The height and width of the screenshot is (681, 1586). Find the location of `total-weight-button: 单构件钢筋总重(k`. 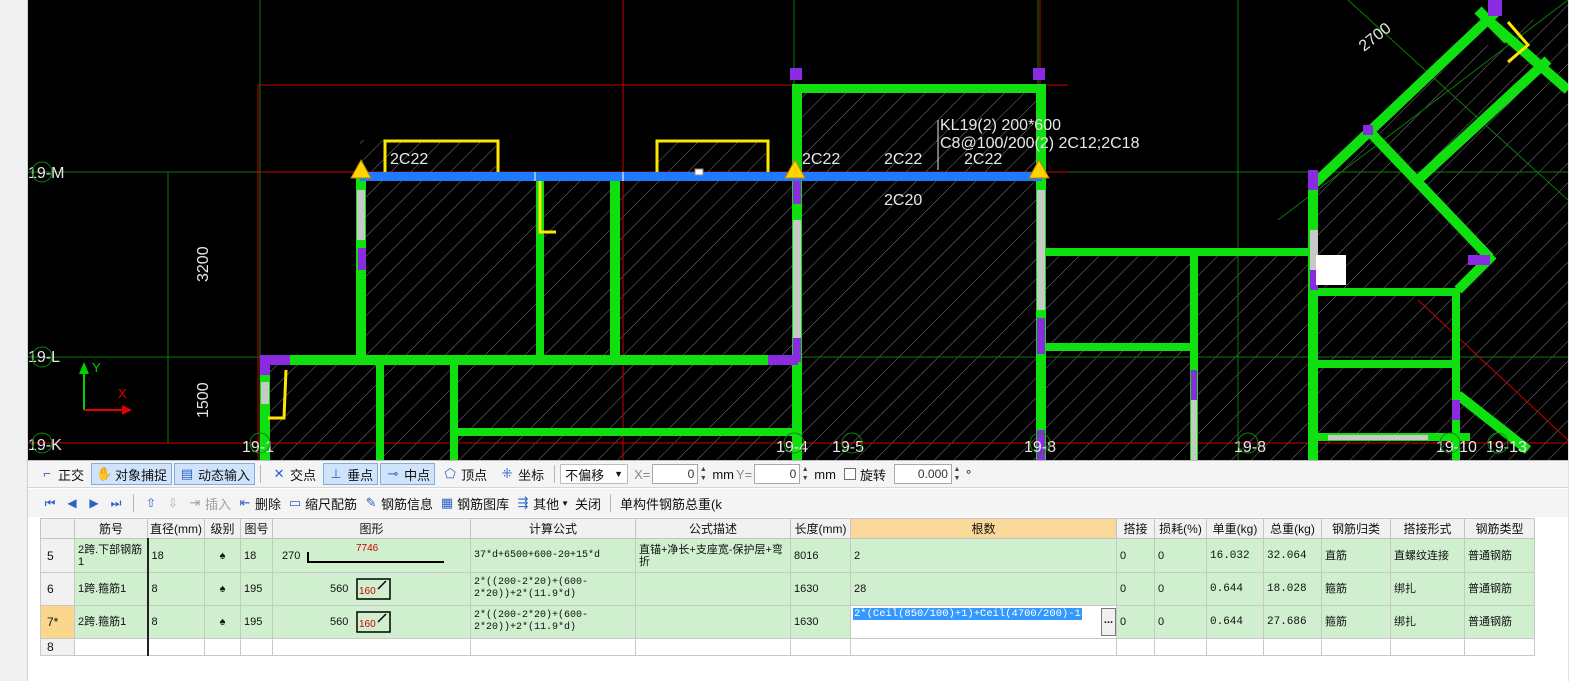

total-weight-button: 单构件钢筋总重(k is located at coordinates (671, 503).